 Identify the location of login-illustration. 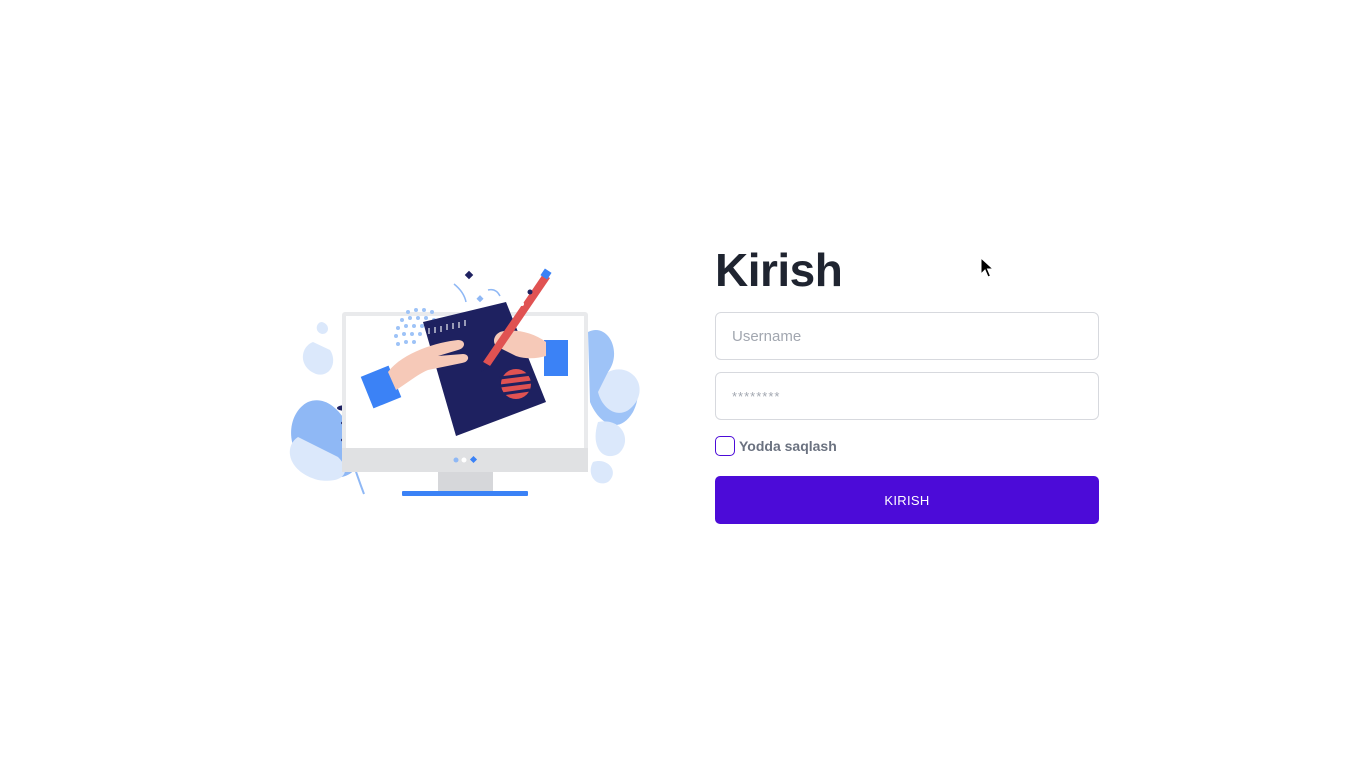
(462, 382).